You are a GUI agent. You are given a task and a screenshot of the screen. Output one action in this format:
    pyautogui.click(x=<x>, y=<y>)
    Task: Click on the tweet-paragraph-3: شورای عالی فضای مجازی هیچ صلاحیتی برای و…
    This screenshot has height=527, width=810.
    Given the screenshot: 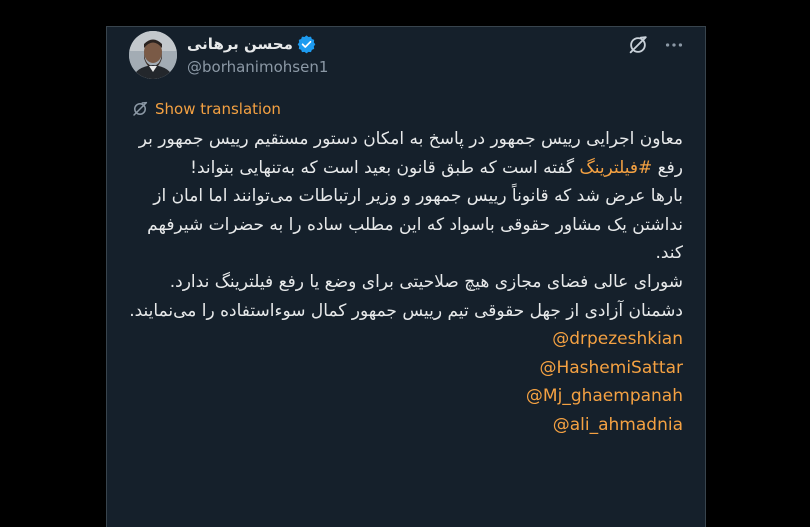 What is the action you would take?
    pyautogui.click(x=426, y=281)
    